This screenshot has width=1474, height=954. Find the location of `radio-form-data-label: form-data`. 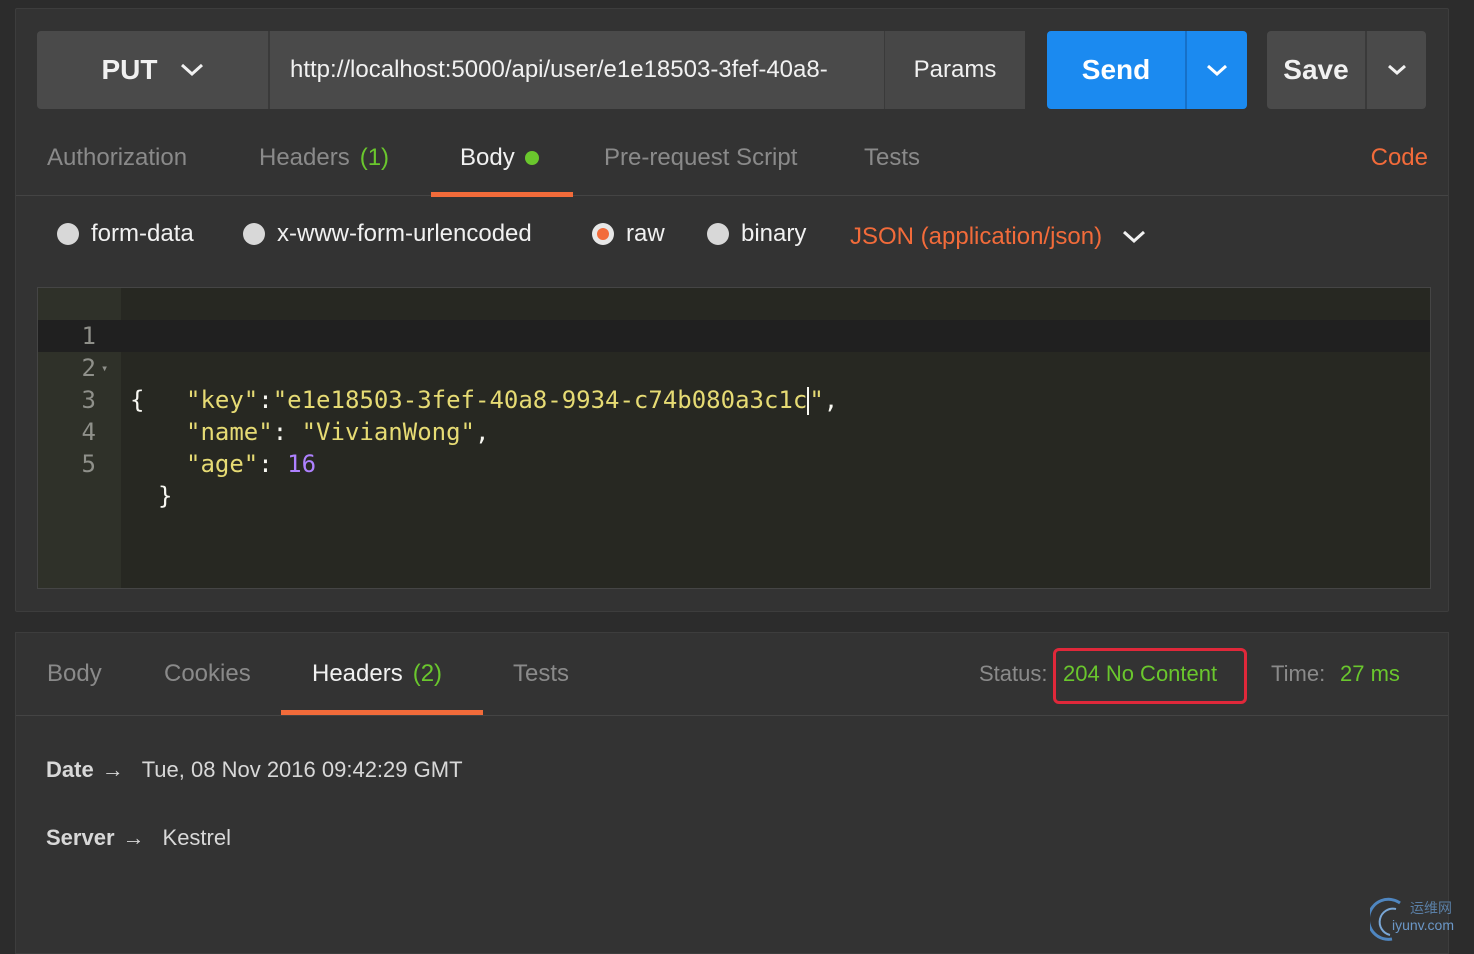

radio-form-data-label: form-data is located at coordinates (142, 233).